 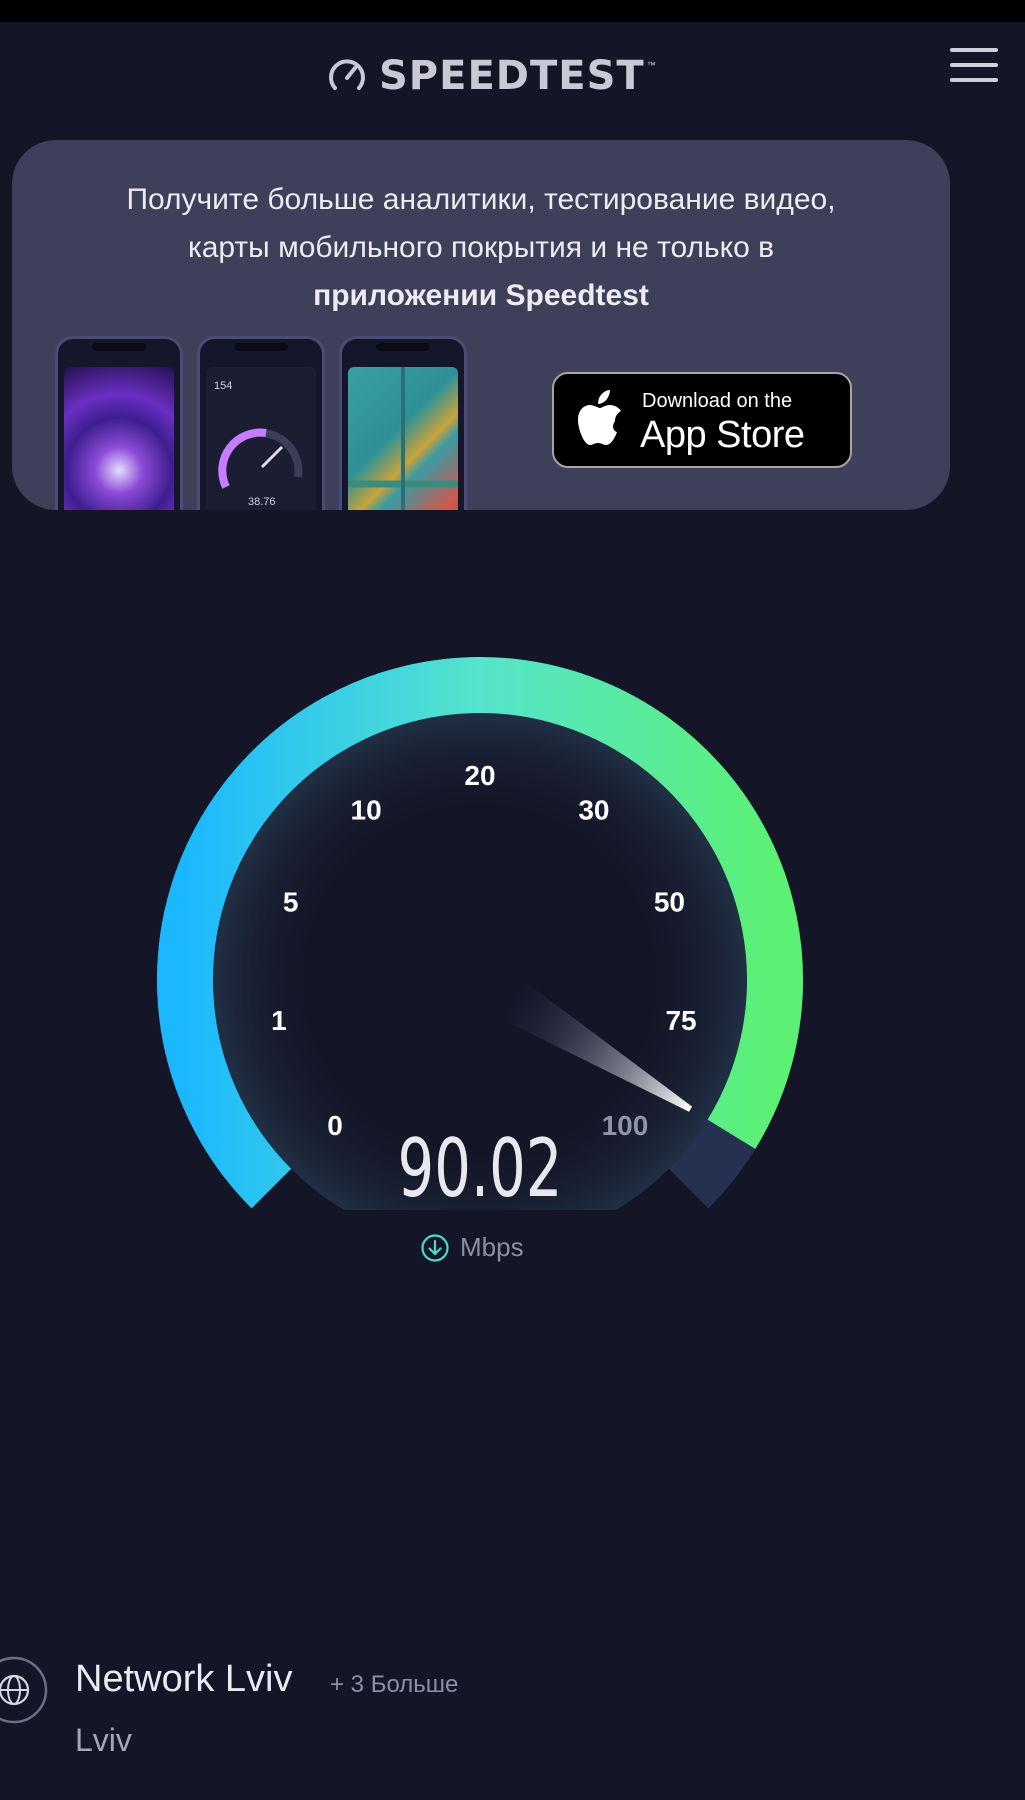 What do you see at coordinates (262, 502) in the screenshot?
I see `phone-value-speed: 38.76` at bounding box center [262, 502].